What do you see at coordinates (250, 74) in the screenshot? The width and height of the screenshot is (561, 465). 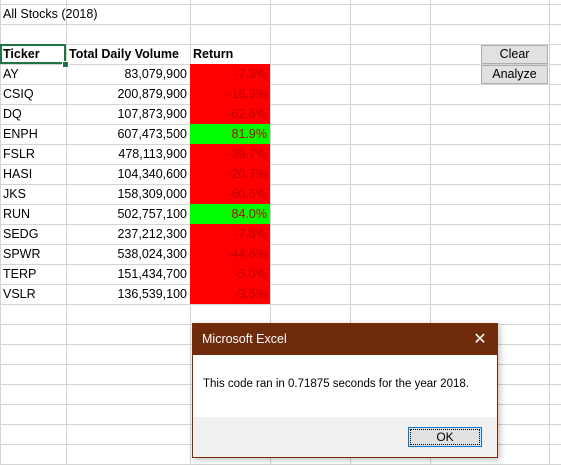 I see `return-value: -7.3%` at bounding box center [250, 74].